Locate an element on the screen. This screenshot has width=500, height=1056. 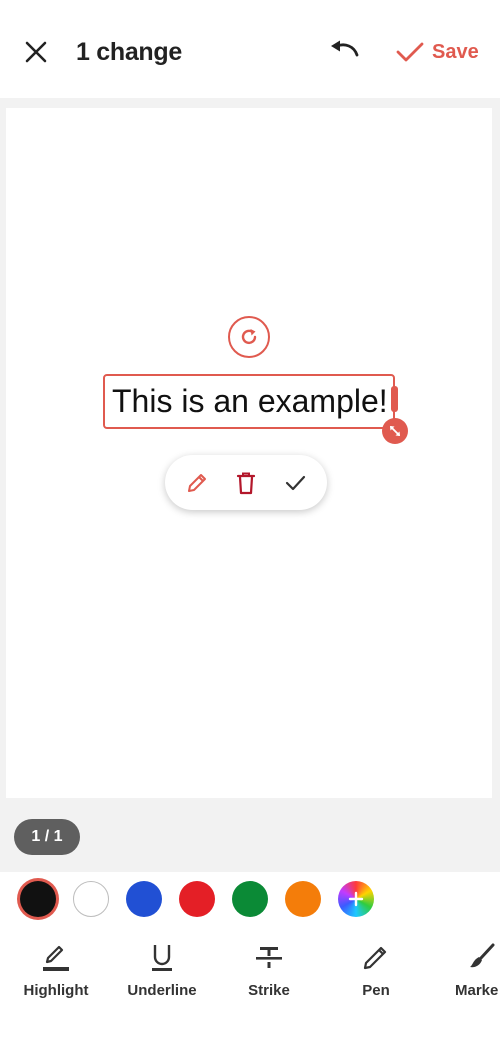
confirm-button is located at coordinates (295, 483).